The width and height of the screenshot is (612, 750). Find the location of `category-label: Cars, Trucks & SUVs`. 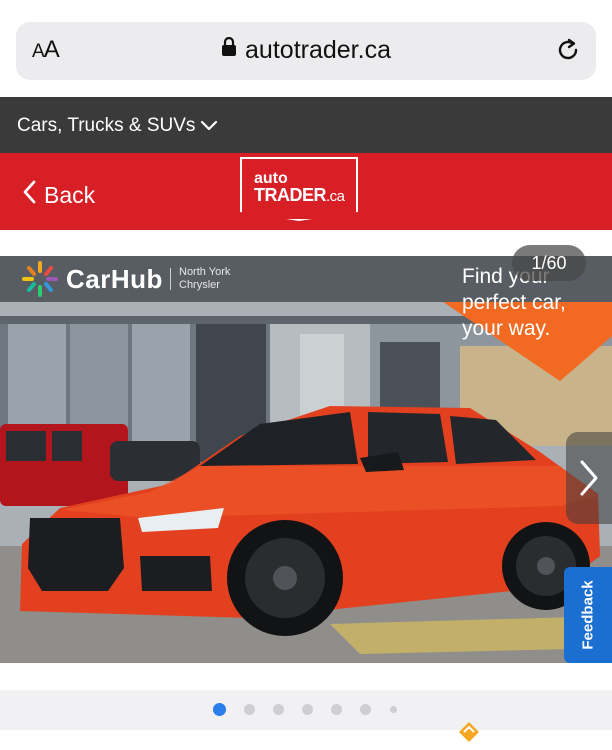

category-label: Cars, Trucks & SUVs is located at coordinates (106, 125).